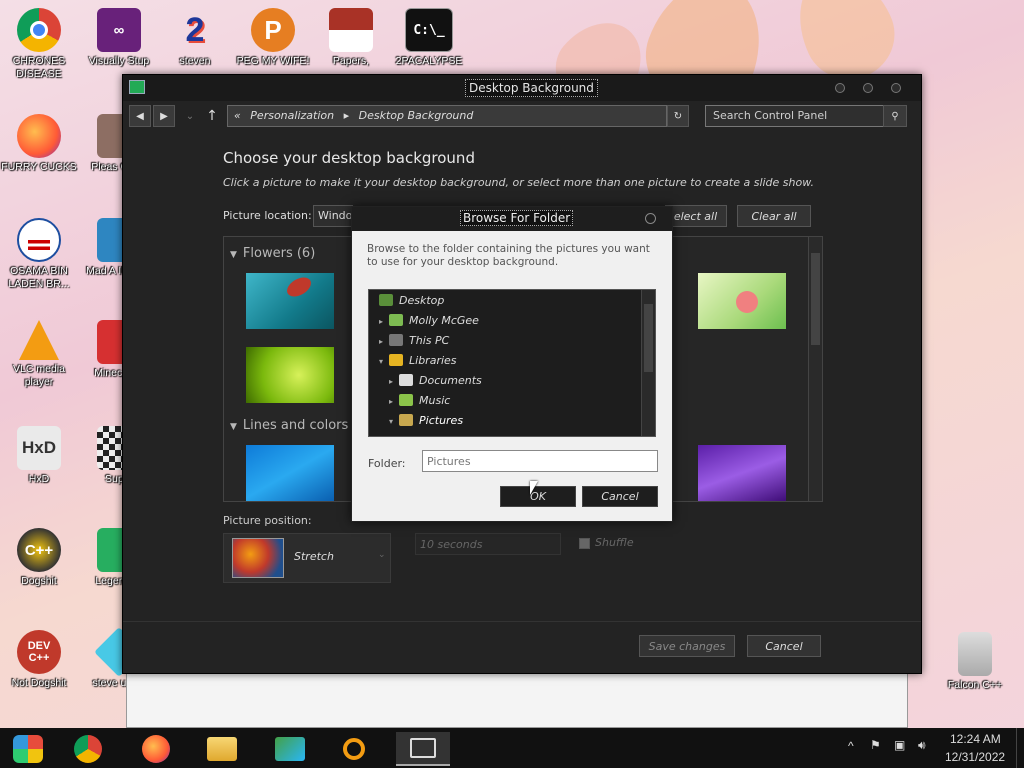 The width and height of the screenshot is (1024, 768). What do you see at coordinates (273, 38) in the screenshot?
I see `desktop-icon-peg: P PEG MY WIFE!` at bounding box center [273, 38].